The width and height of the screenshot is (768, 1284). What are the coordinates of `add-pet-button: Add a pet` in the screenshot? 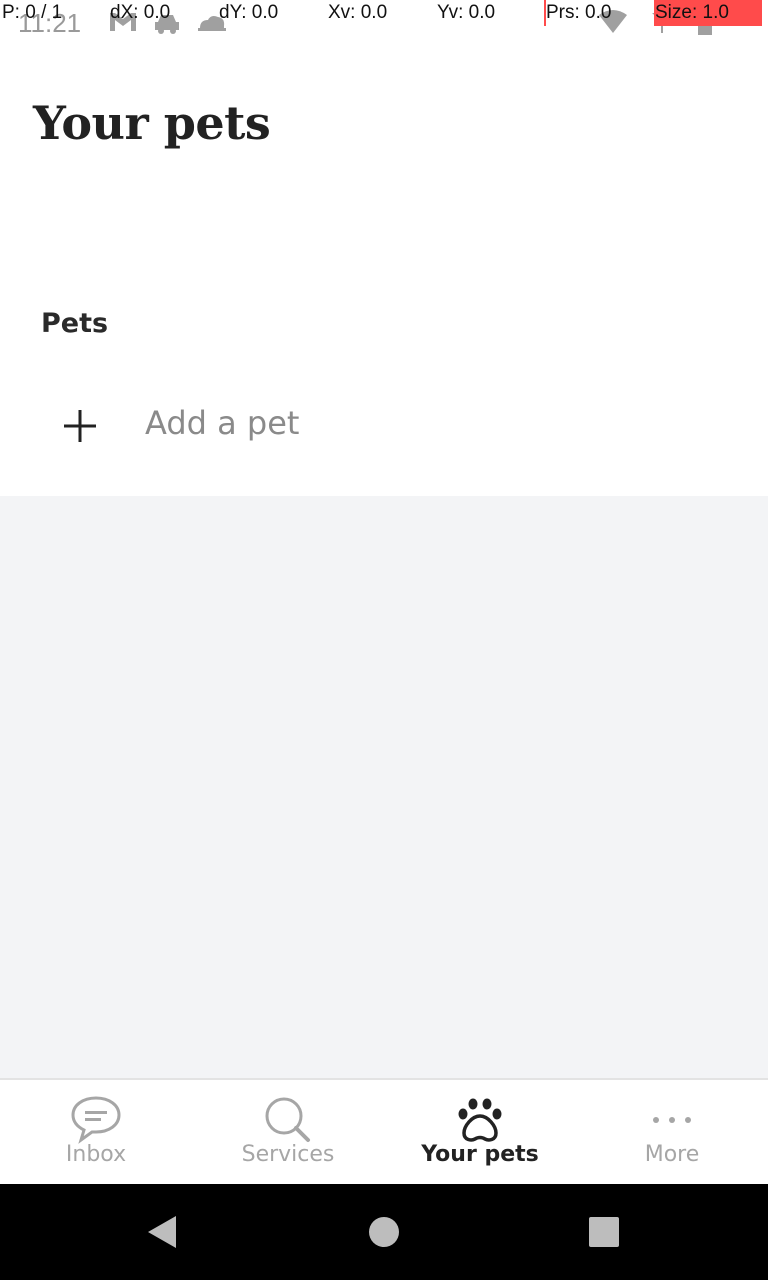 It's located at (384, 426).